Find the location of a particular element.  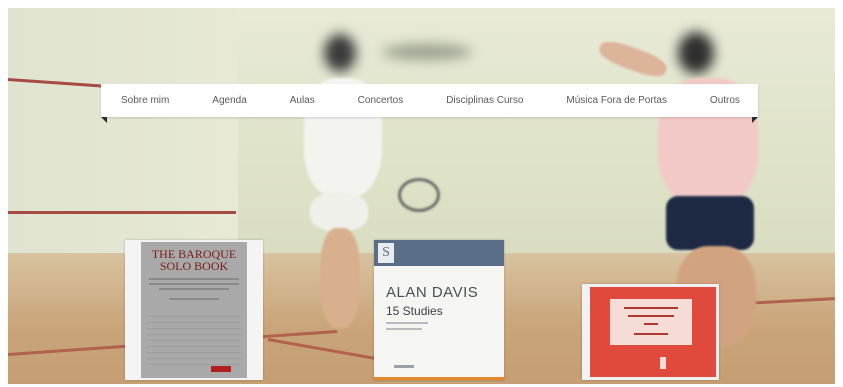

book-title: THE BAROQUE SOLO BOOK is located at coordinates (194, 260).